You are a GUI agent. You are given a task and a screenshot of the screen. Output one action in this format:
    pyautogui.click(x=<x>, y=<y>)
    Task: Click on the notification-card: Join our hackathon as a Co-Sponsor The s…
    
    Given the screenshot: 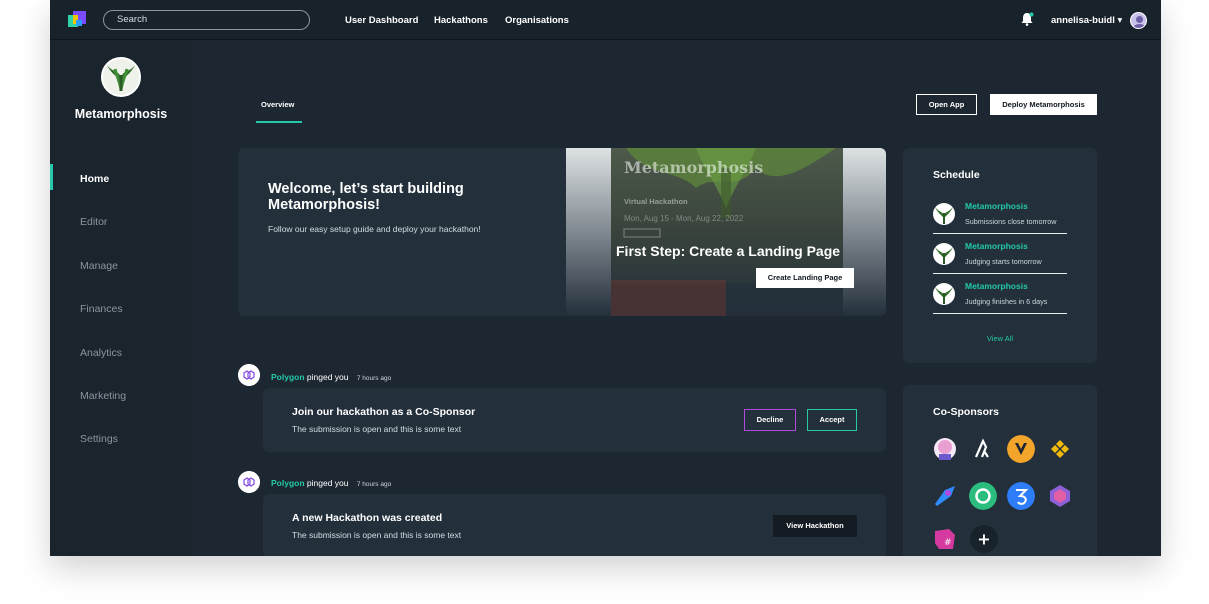 What is the action you would take?
    pyautogui.click(x=574, y=420)
    